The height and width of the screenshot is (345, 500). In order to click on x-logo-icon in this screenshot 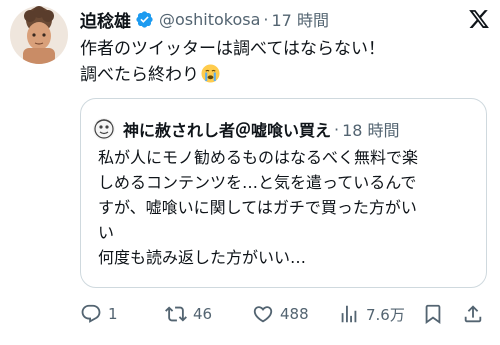, I will do `click(479, 19)`.